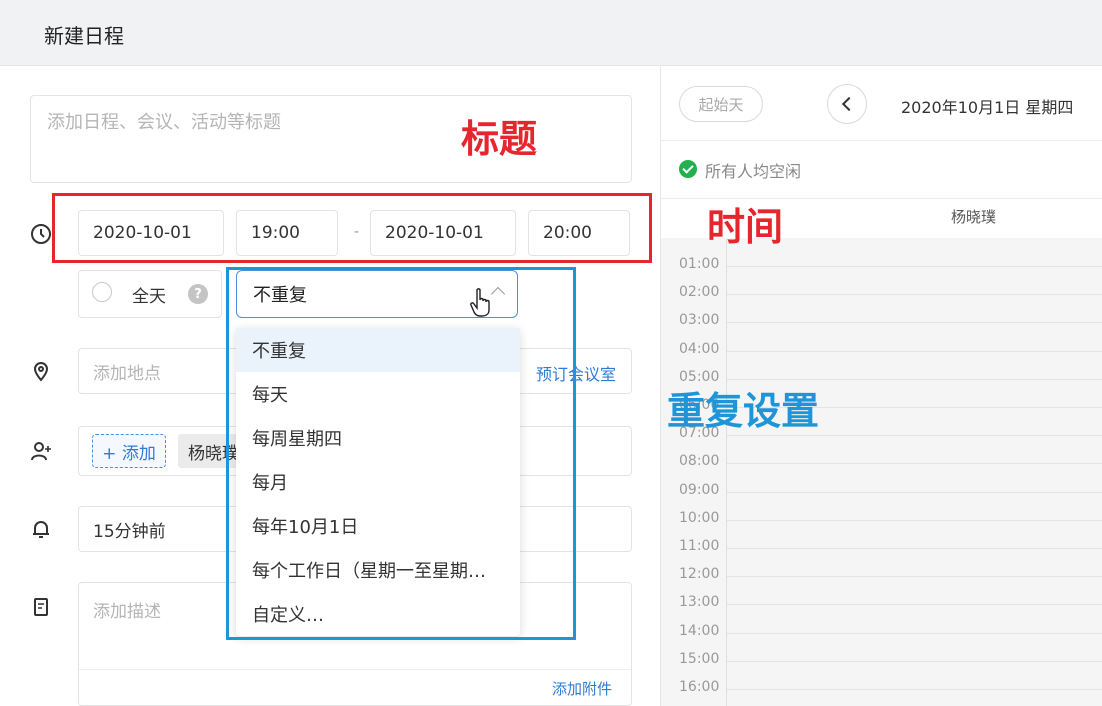  I want to click on all-day-label: 全天, so click(149, 297).